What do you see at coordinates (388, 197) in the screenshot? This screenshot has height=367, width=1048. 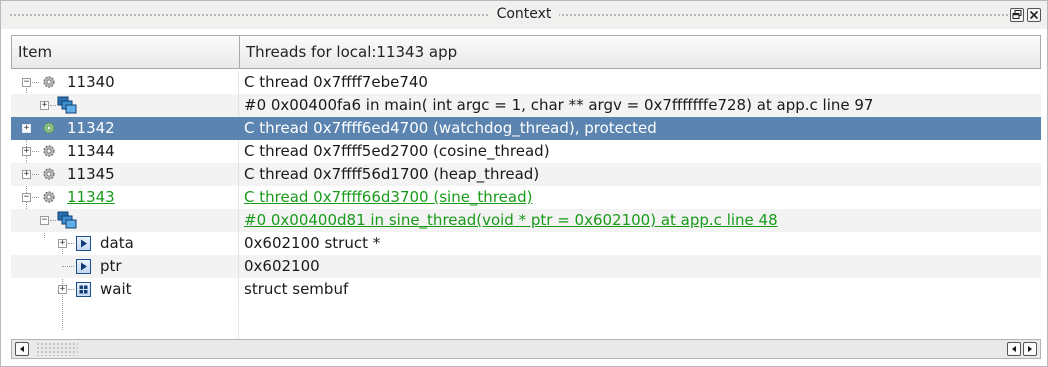 I see `thread-value: C thread 0x7ffff66d3700 (sine_thread)` at bounding box center [388, 197].